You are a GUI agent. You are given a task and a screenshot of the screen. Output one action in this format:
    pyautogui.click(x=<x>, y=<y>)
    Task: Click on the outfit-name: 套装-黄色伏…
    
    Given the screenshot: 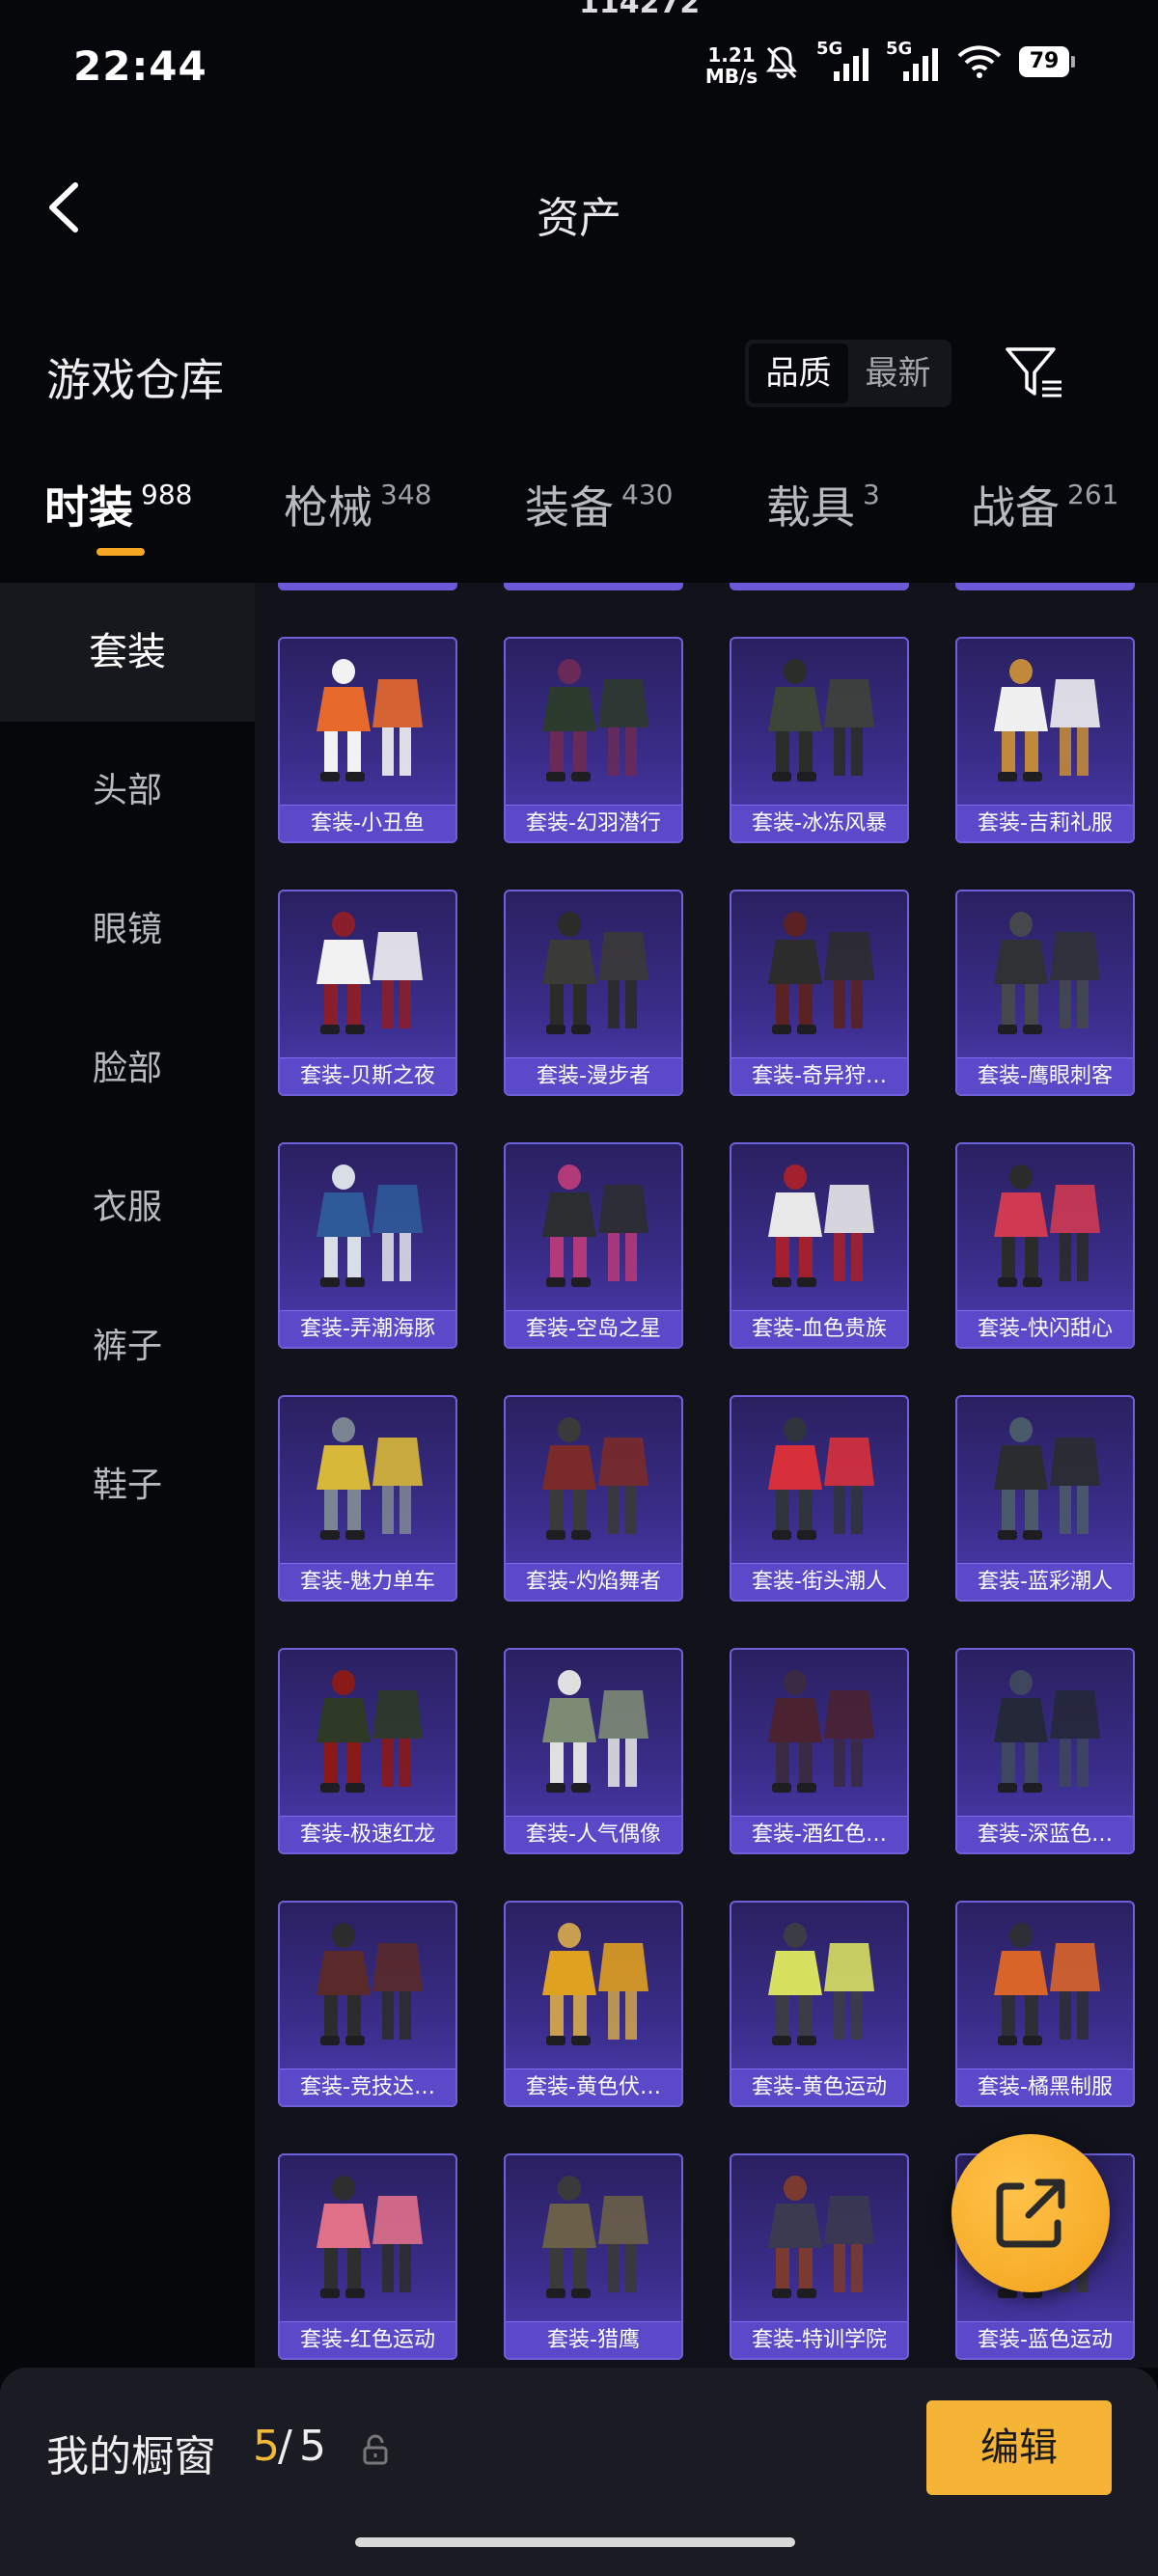 What is the action you would take?
    pyautogui.click(x=593, y=2087)
    